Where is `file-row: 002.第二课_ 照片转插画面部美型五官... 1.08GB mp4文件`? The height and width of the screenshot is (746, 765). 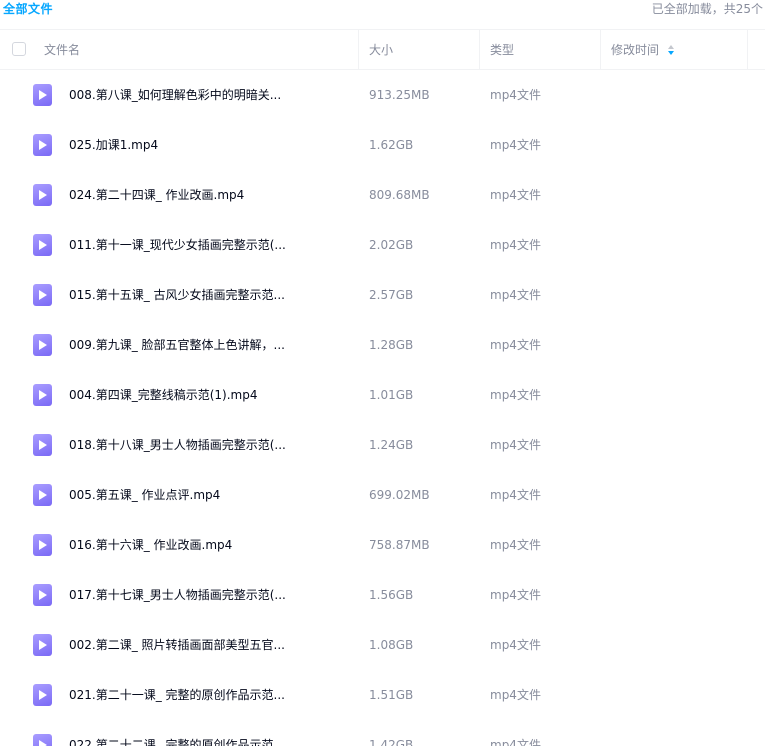
file-row: 002.第二课_ 照片转插画面部美型五官... 1.08GB mp4文件 is located at coordinates (382, 645).